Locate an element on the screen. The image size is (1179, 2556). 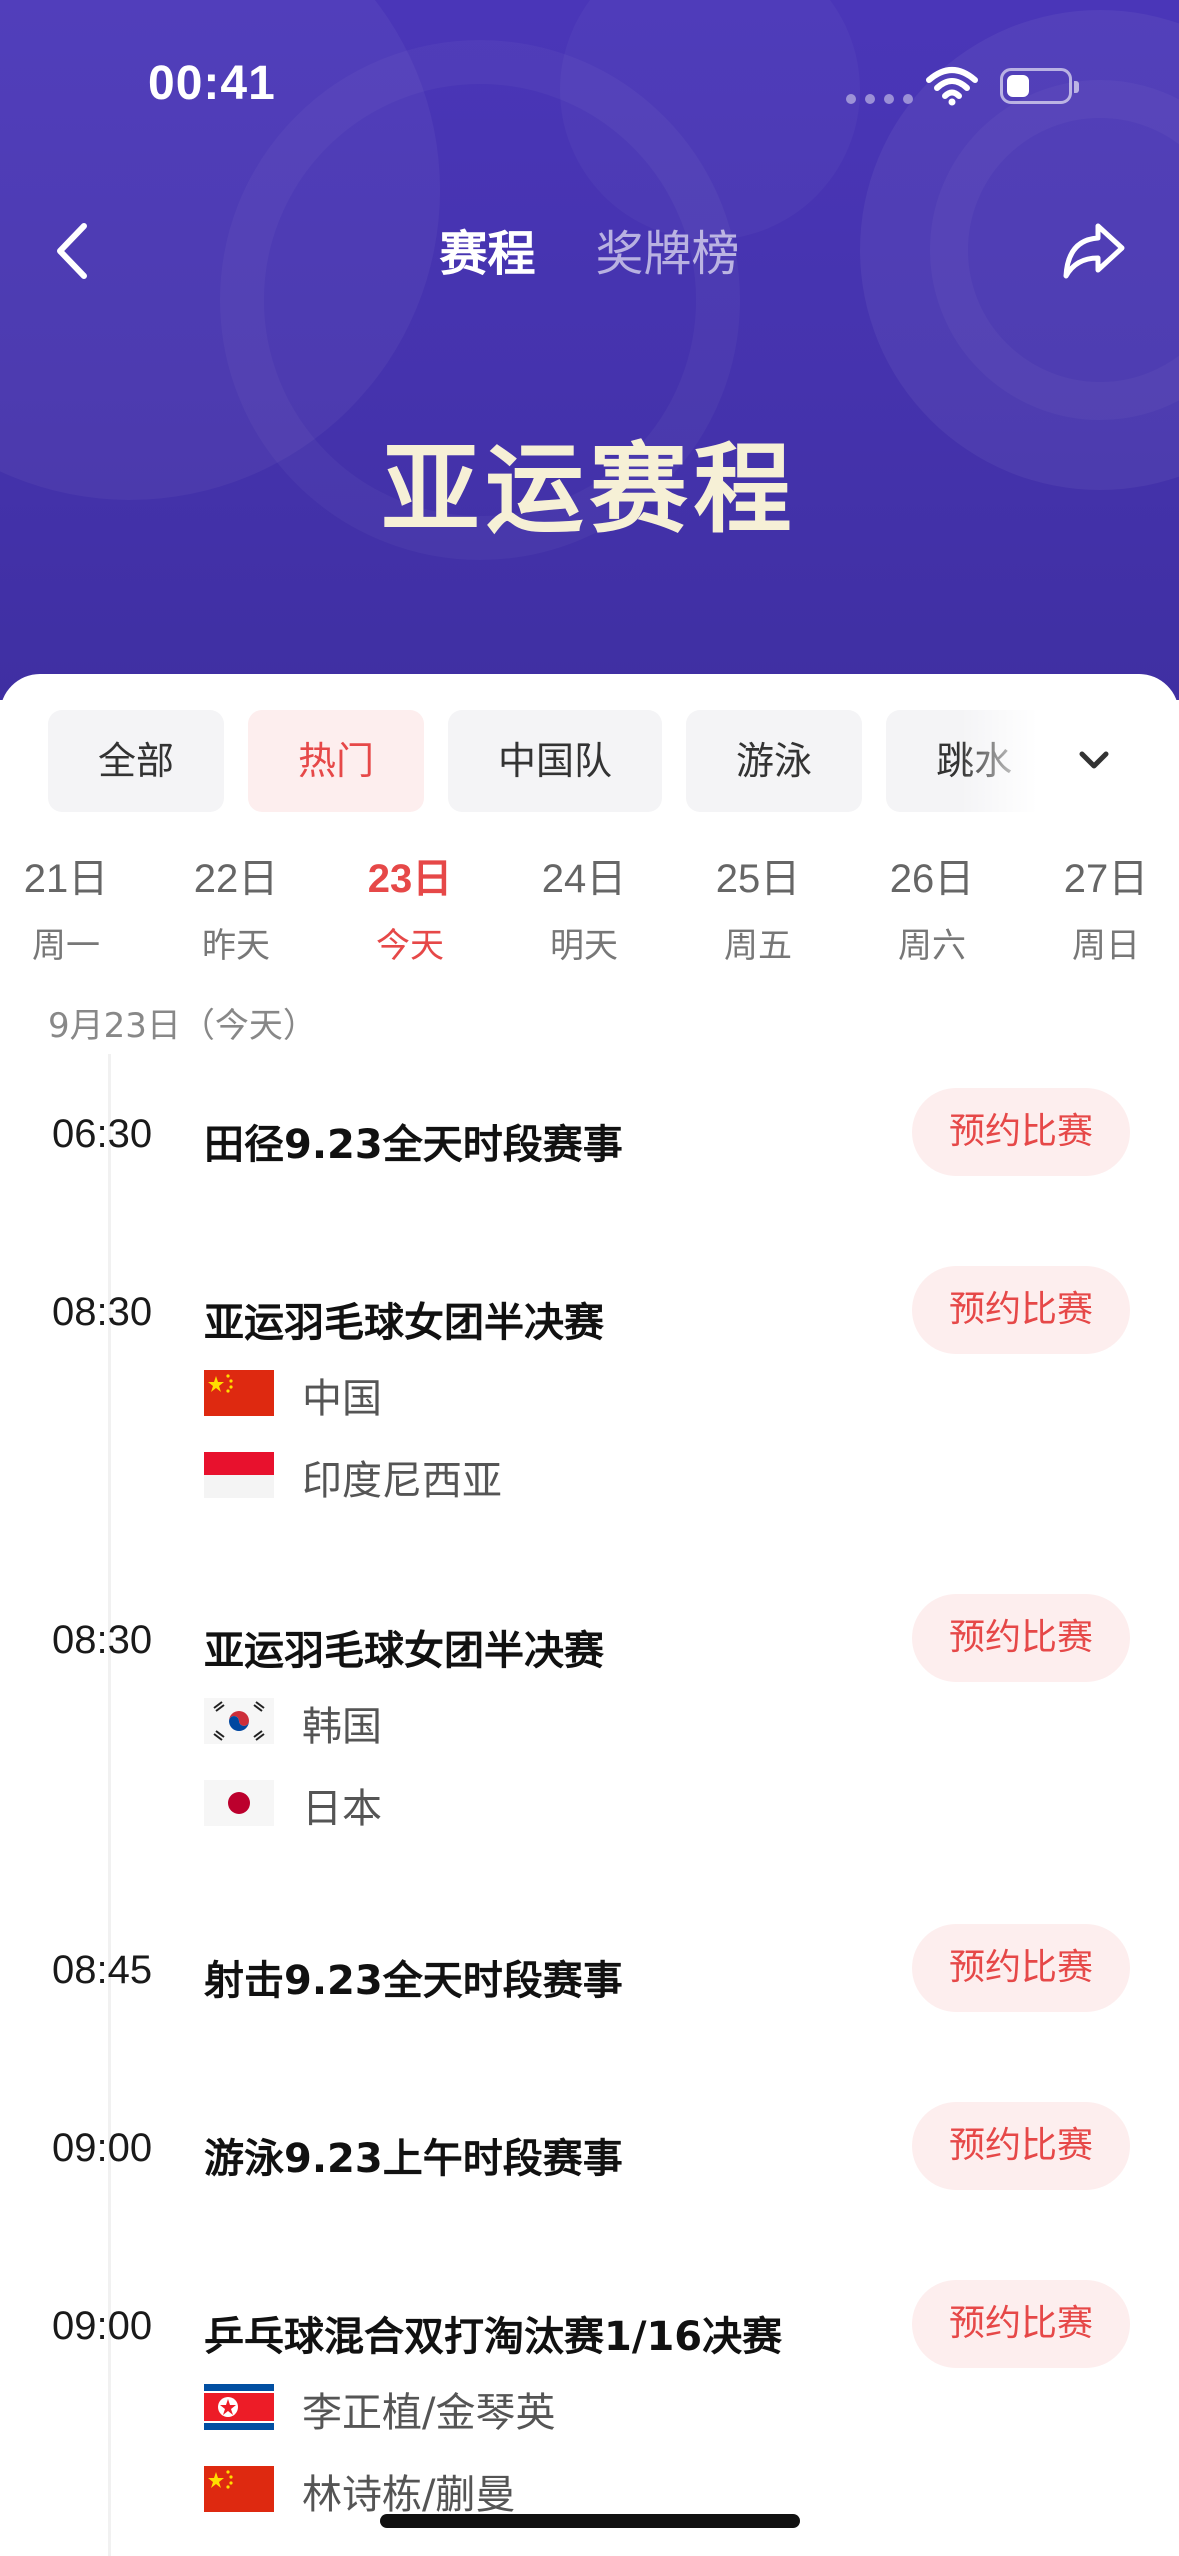
date-day: 23日 is located at coordinates (410, 879).